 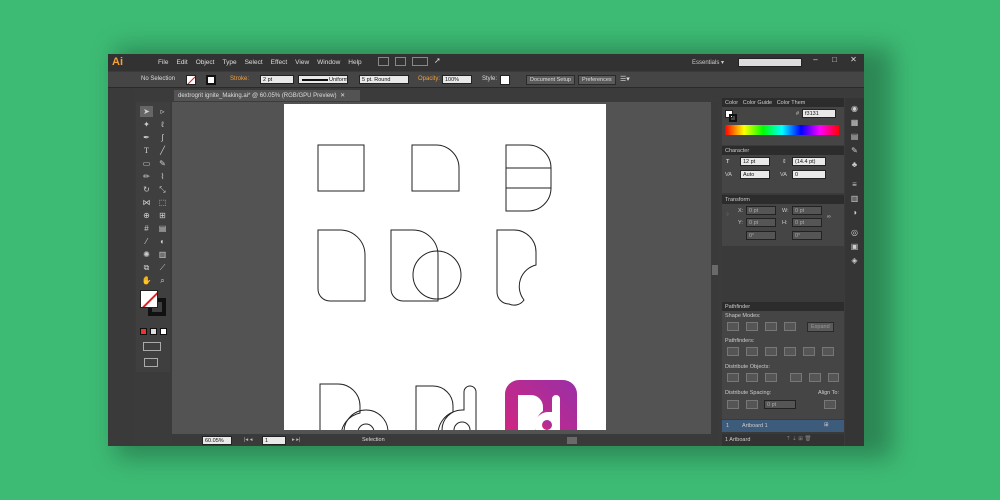 What do you see at coordinates (146, 267) in the screenshot?
I see `artboard-tool-icon: ⧉` at bounding box center [146, 267].